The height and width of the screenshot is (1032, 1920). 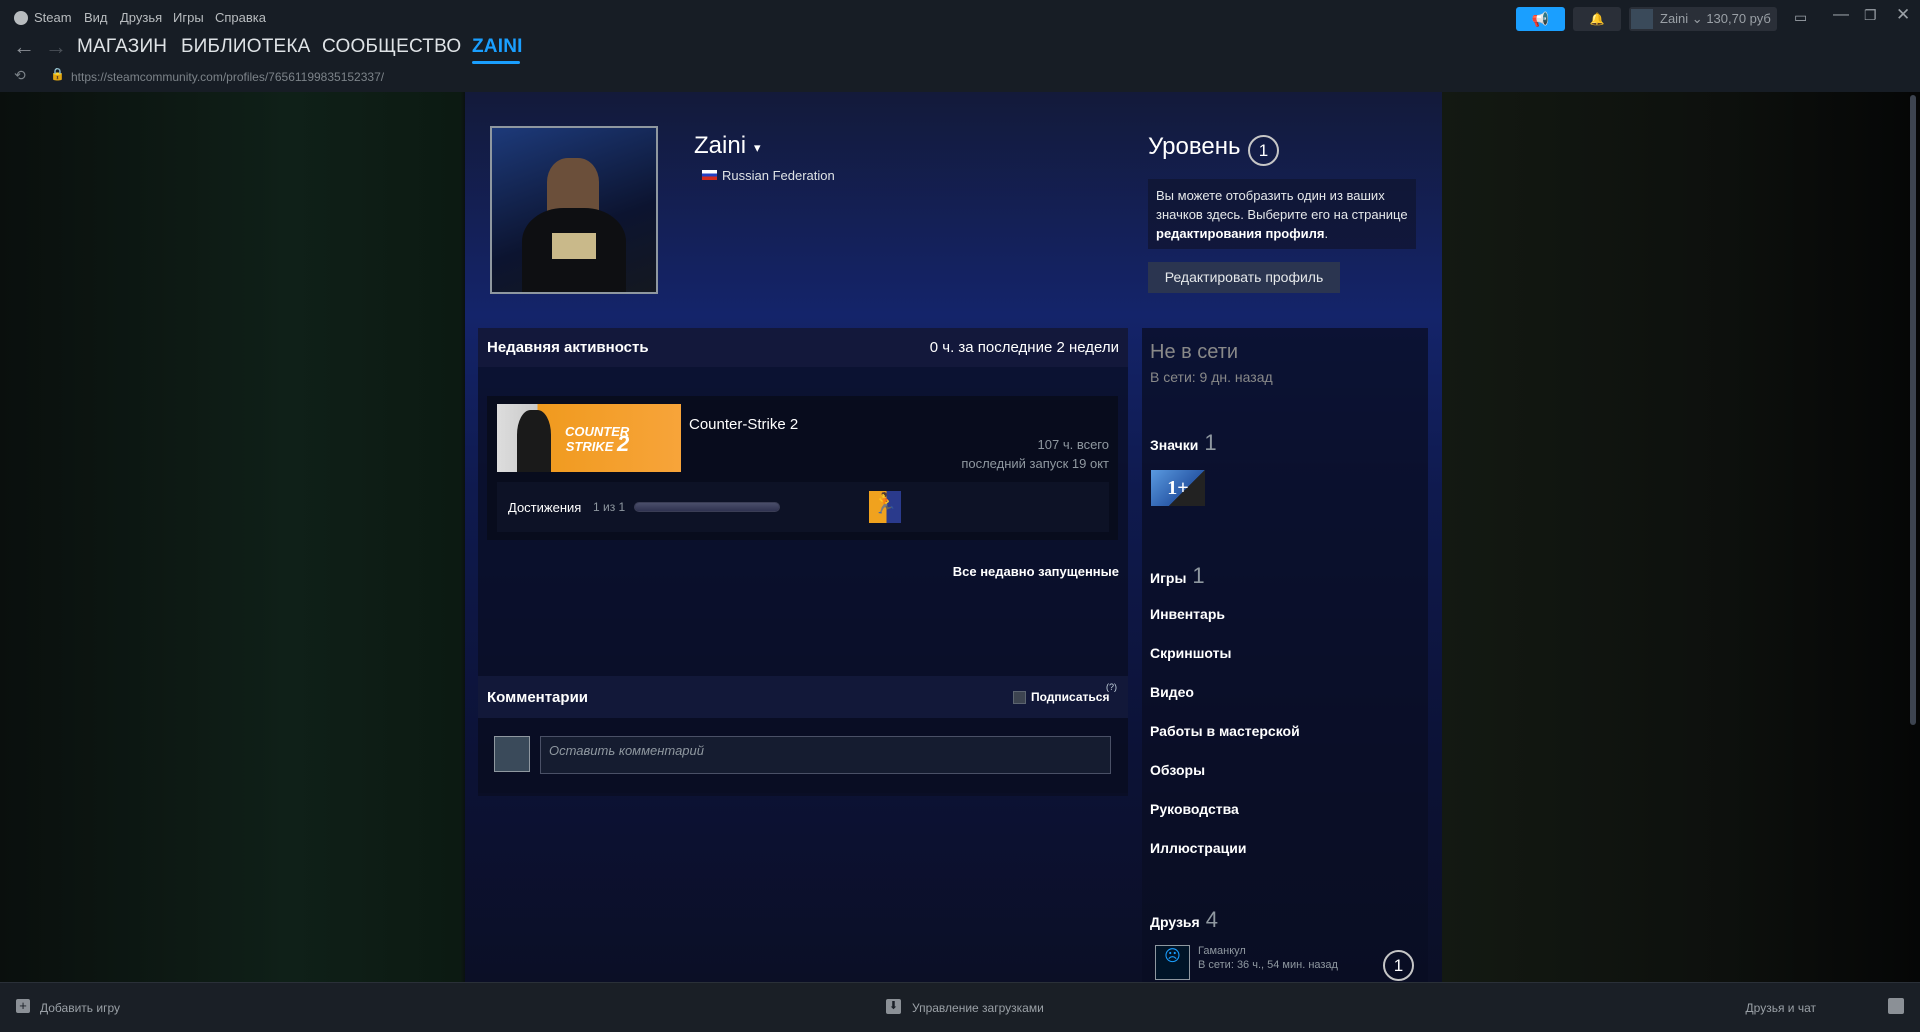 I want to click on activity-hours: 0 ч. за последние 2 недели, so click(x=1024, y=347).